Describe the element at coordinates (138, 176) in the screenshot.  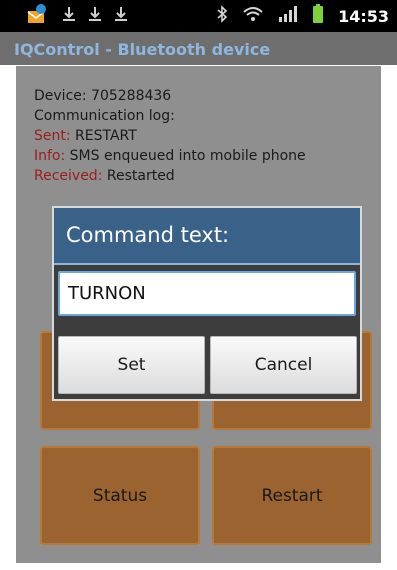
I see `log-entry-text: Restarted` at that location.